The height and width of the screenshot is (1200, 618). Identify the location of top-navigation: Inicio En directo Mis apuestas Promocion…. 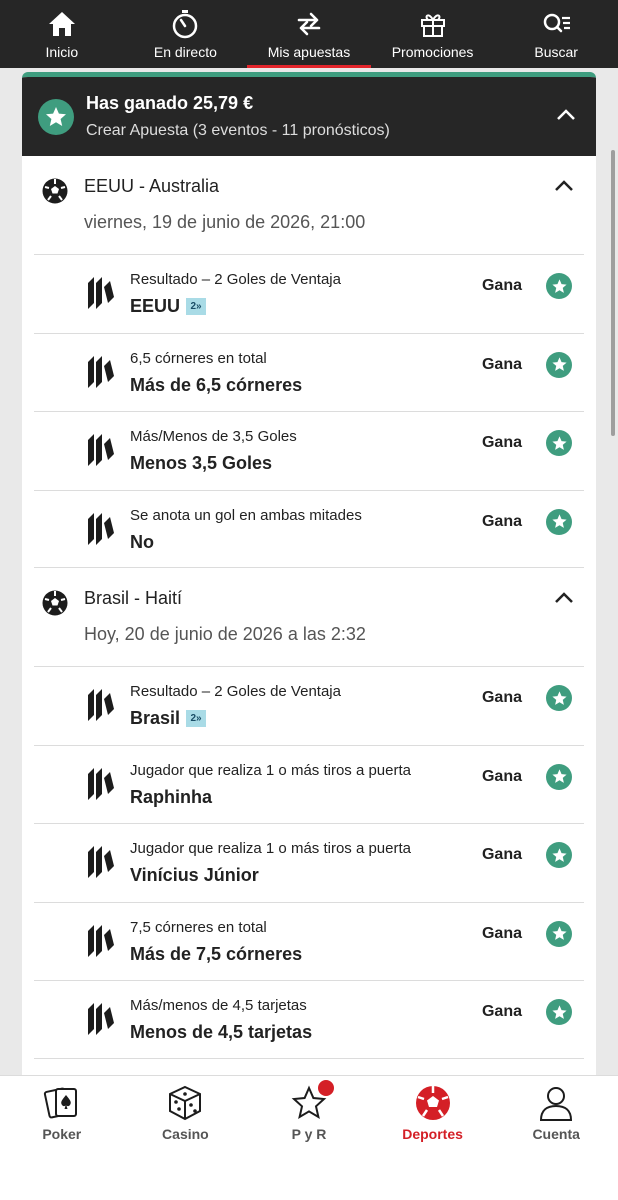
(309, 34).